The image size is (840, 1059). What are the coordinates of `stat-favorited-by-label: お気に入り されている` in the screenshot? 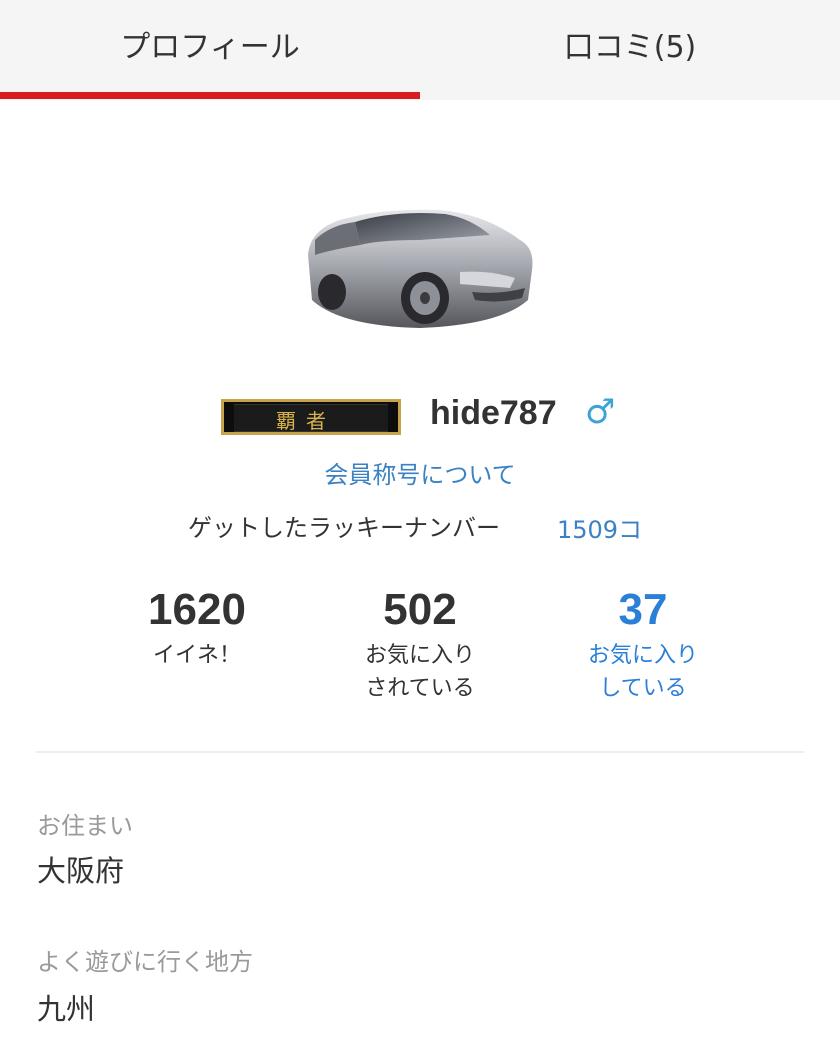 It's located at (419, 672).